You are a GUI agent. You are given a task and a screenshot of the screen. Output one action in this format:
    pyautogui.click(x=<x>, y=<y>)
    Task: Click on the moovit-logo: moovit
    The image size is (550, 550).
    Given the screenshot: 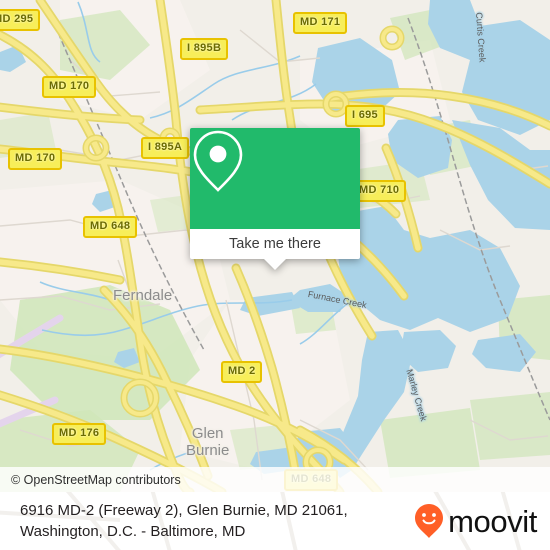 What is the action you would take?
    pyautogui.click(x=475, y=521)
    